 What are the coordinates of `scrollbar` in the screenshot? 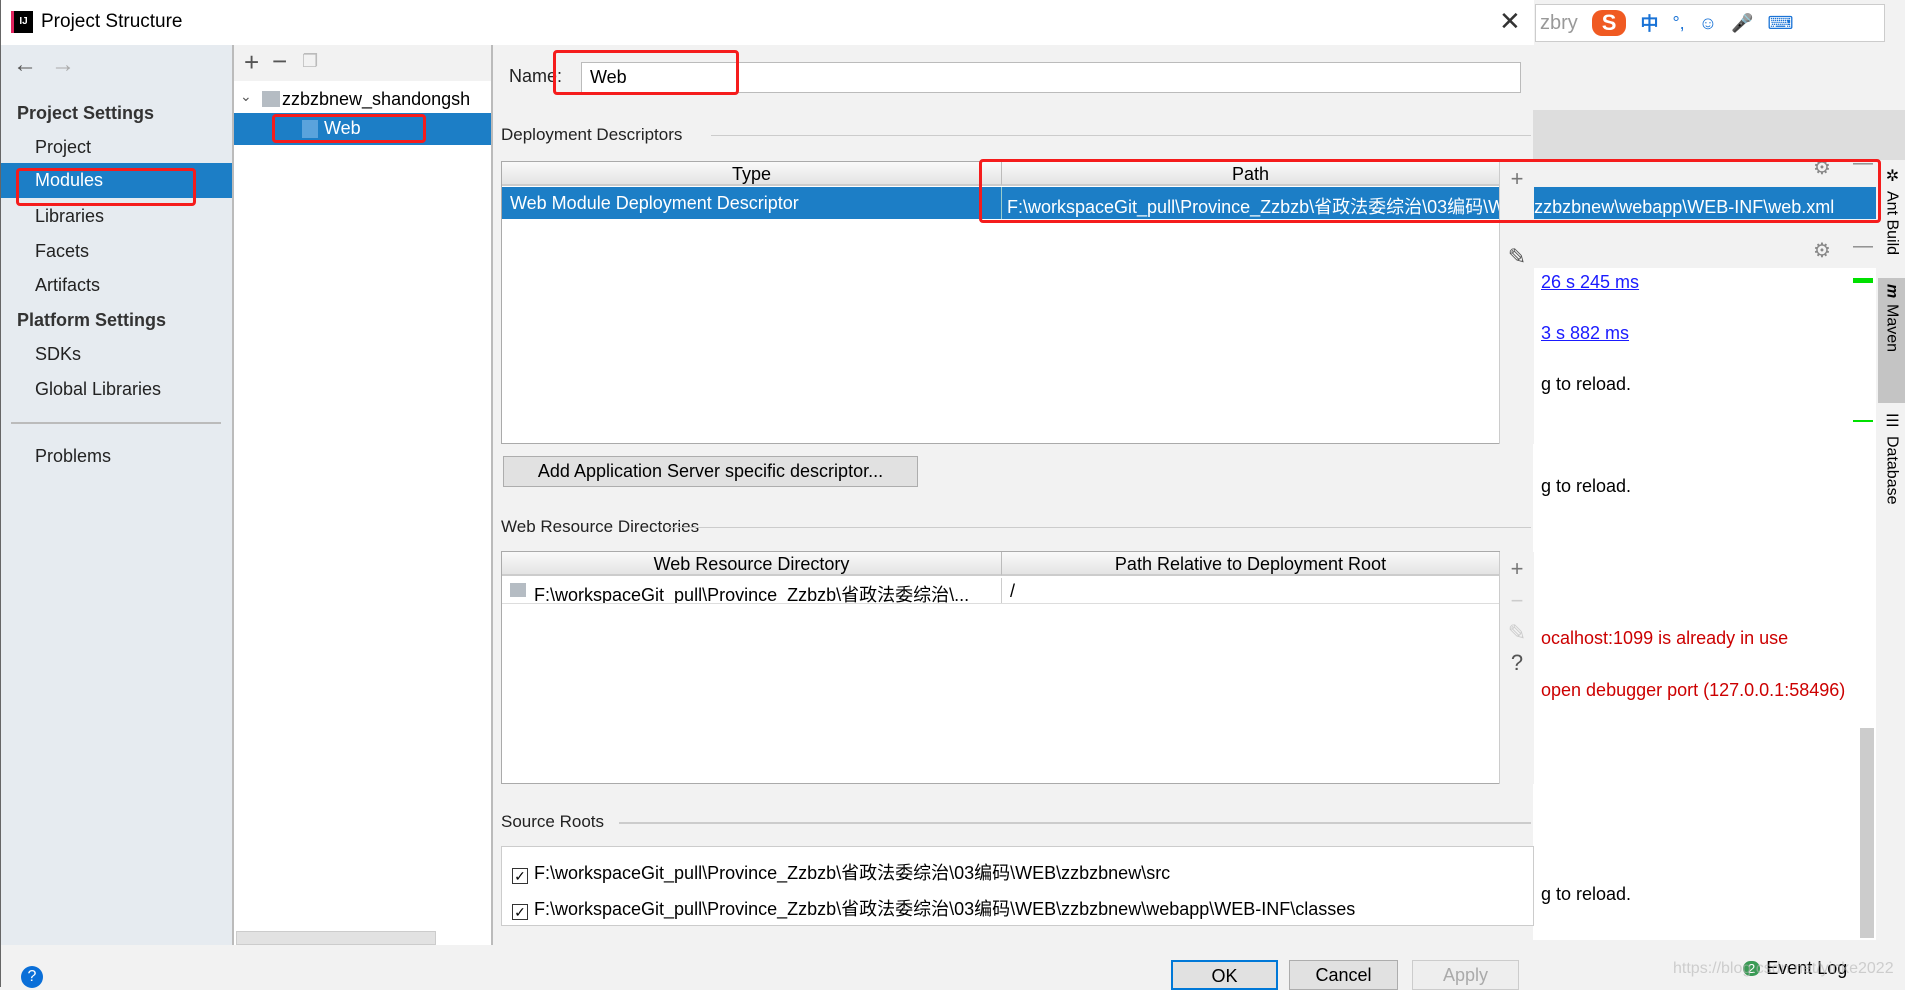 It's located at (1867, 833).